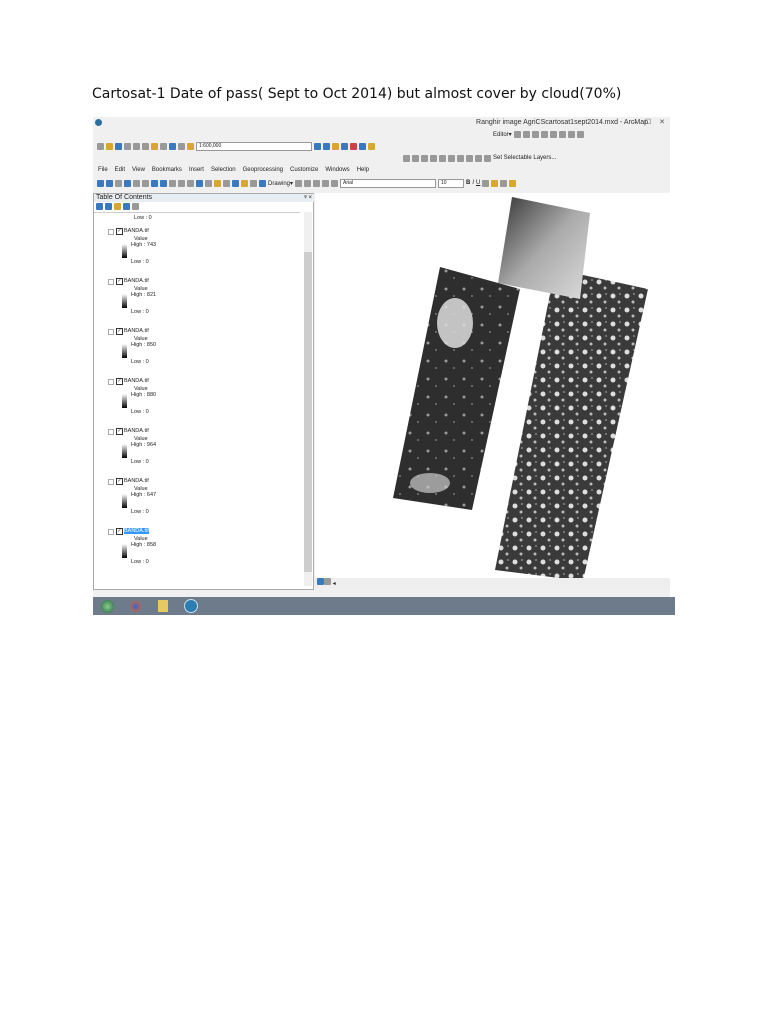 Image resolution: width=768 pixels, height=1024 pixels. I want to click on cut-icon, so click(136, 146).